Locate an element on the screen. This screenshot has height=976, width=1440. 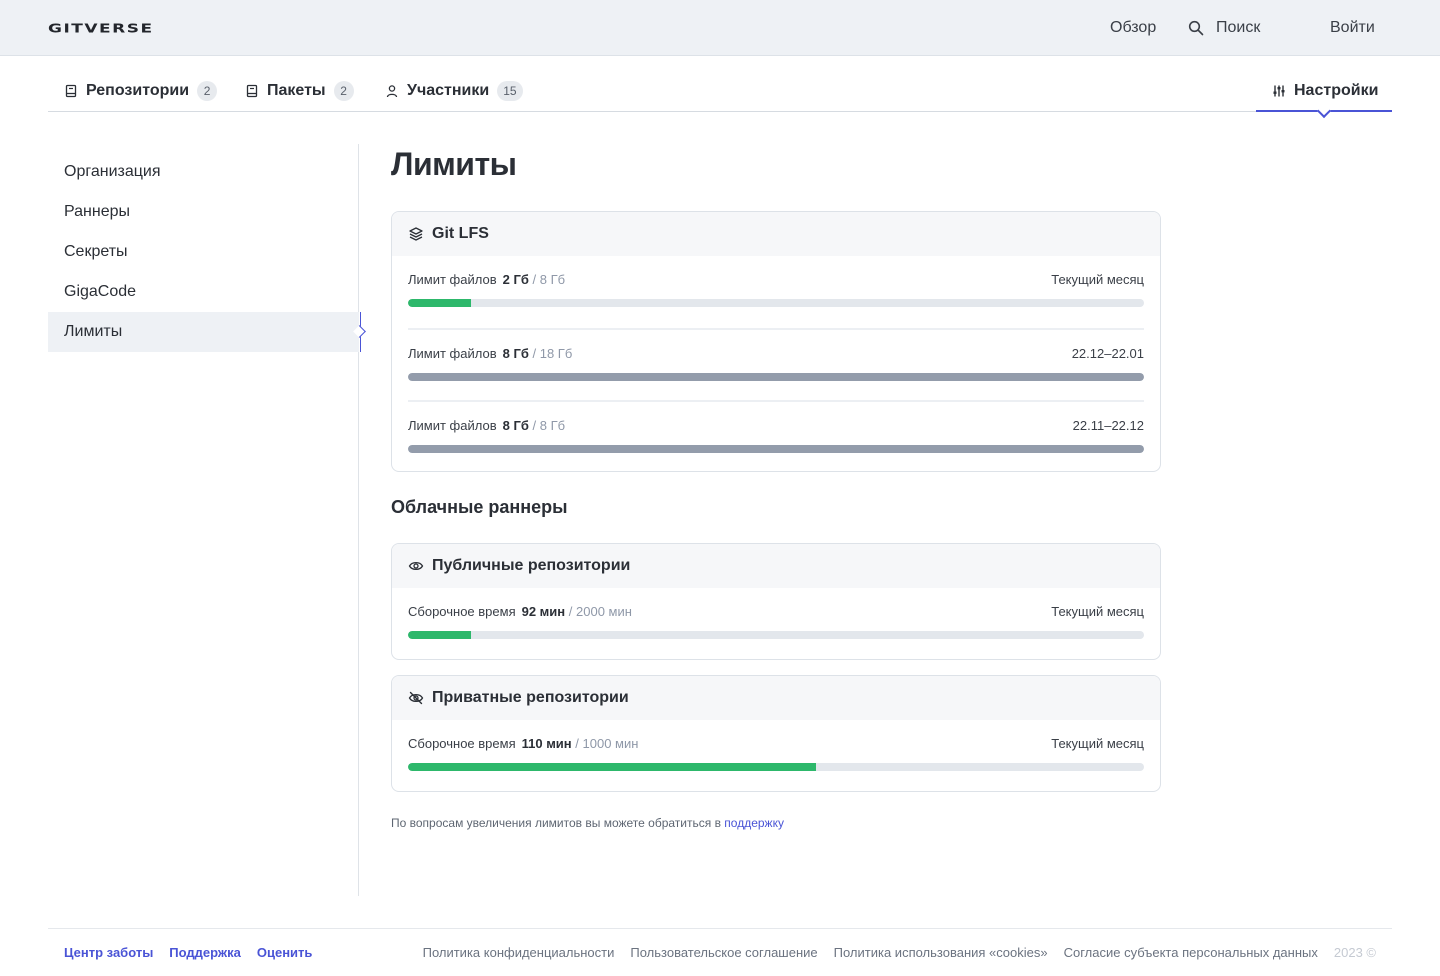
tab-repositories-count: 2 is located at coordinates (207, 91).